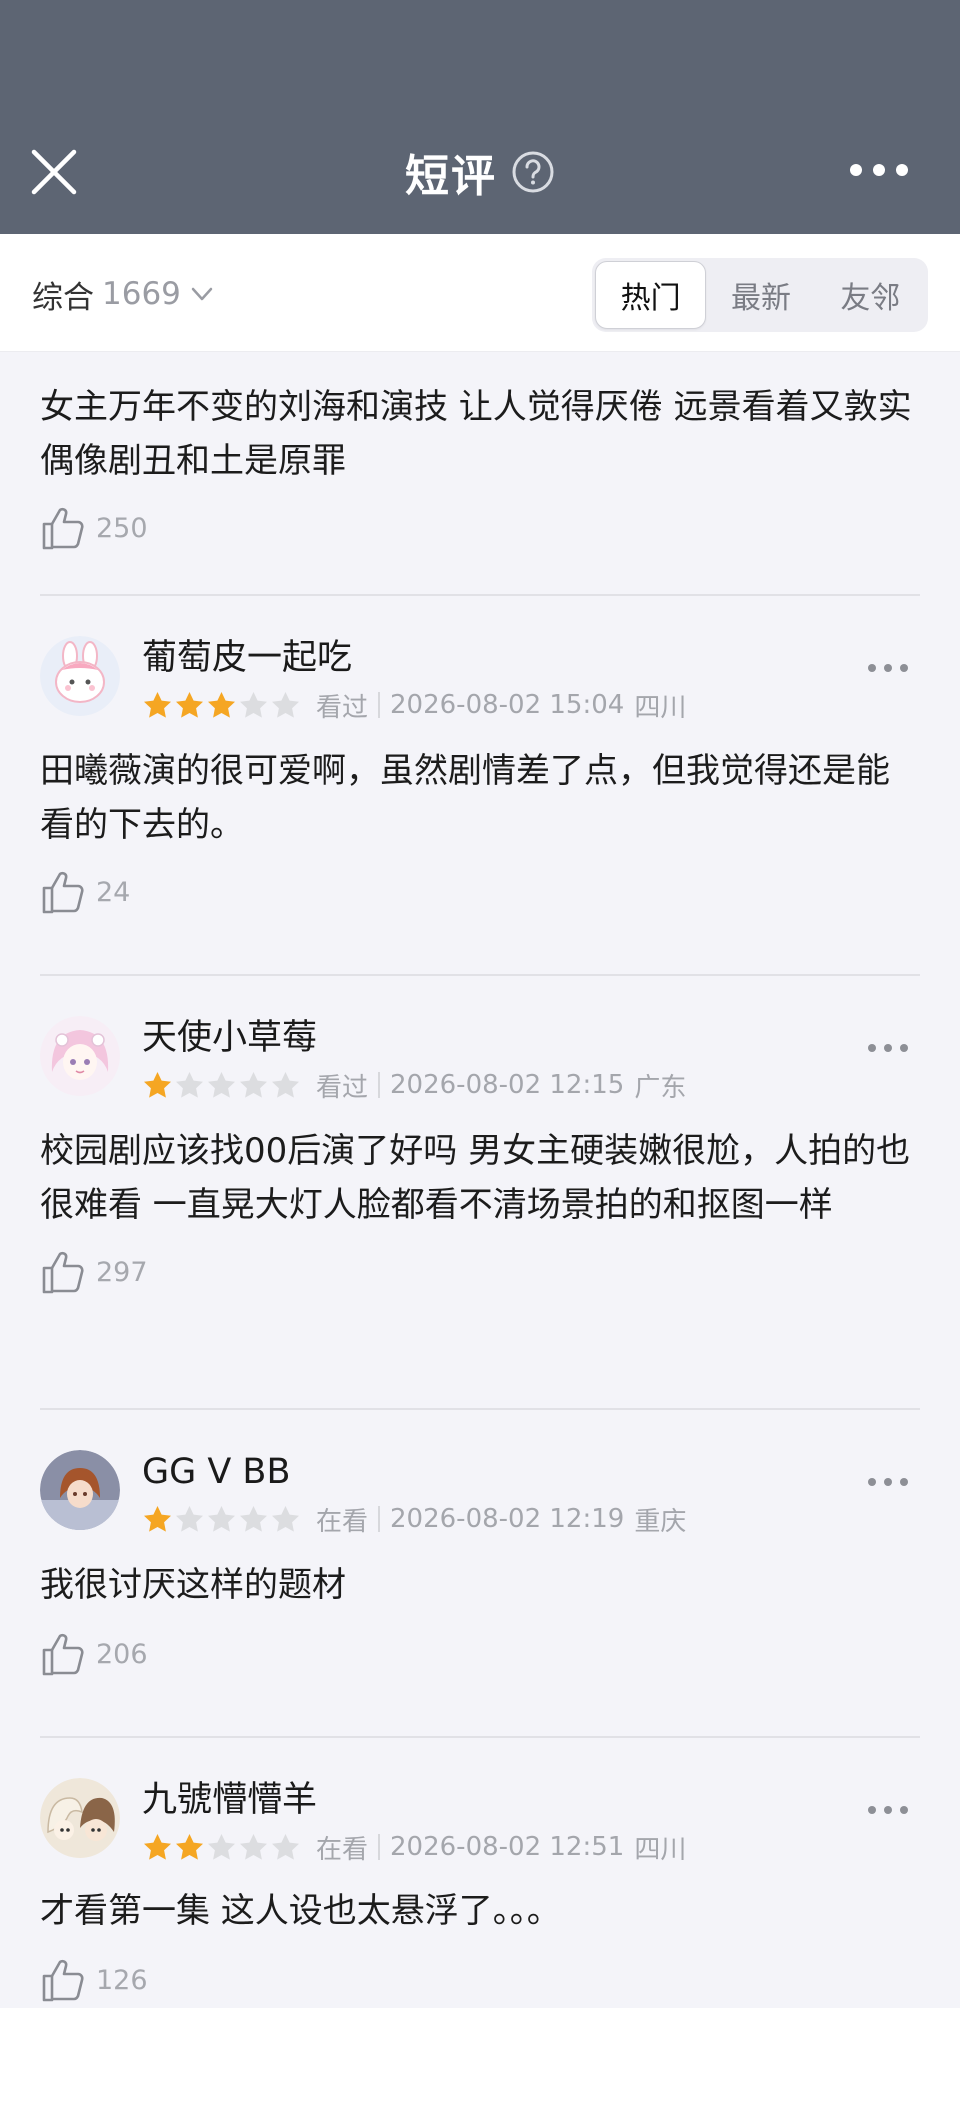 The height and width of the screenshot is (2126, 960). What do you see at coordinates (507, 1519) in the screenshot?
I see `review-time: 2026-08-02 12:19` at bounding box center [507, 1519].